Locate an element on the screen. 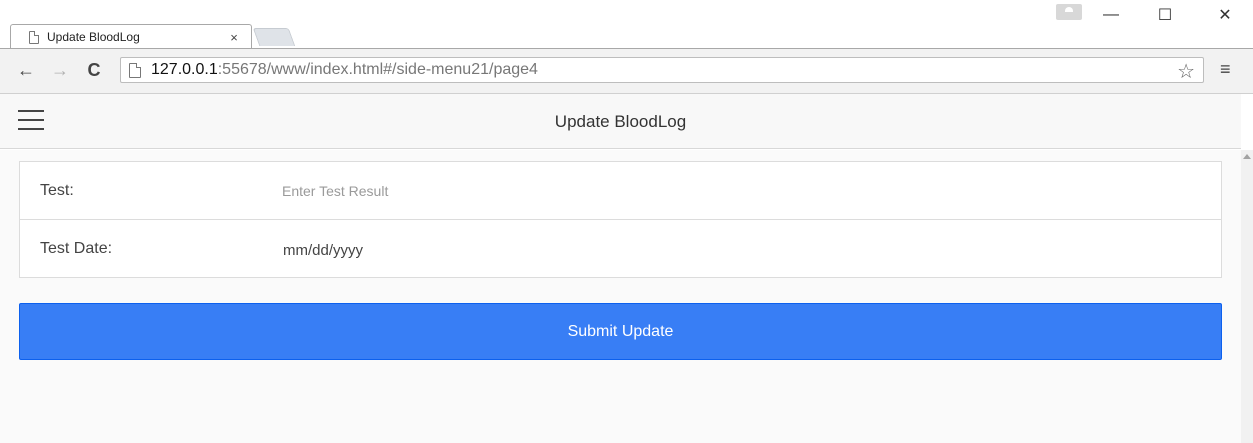  close-window-button: ✕ is located at coordinates (1225, 15).